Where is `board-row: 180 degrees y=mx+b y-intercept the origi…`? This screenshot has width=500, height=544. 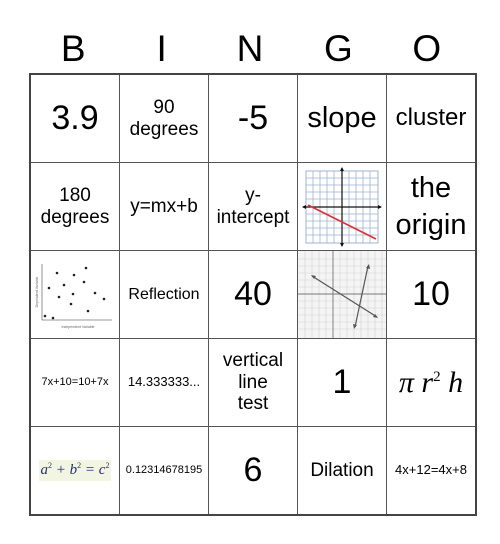 board-row: 180 degrees y=mx+b y-intercept the origi… is located at coordinates (253, 206).